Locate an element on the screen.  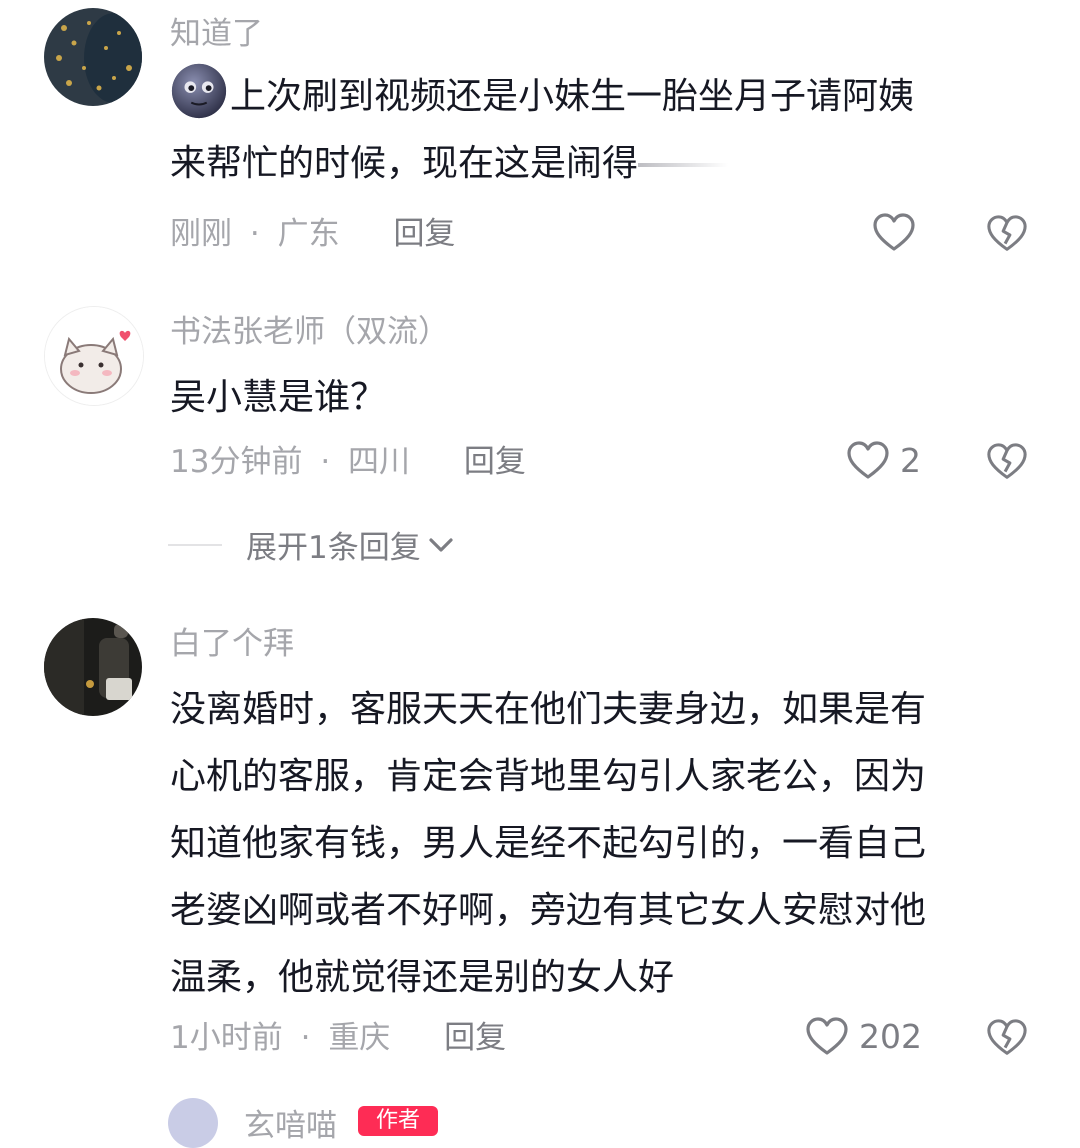
comment-meta: 1小时前 · 重庆 回复 is located at coordinates (338, 1038).